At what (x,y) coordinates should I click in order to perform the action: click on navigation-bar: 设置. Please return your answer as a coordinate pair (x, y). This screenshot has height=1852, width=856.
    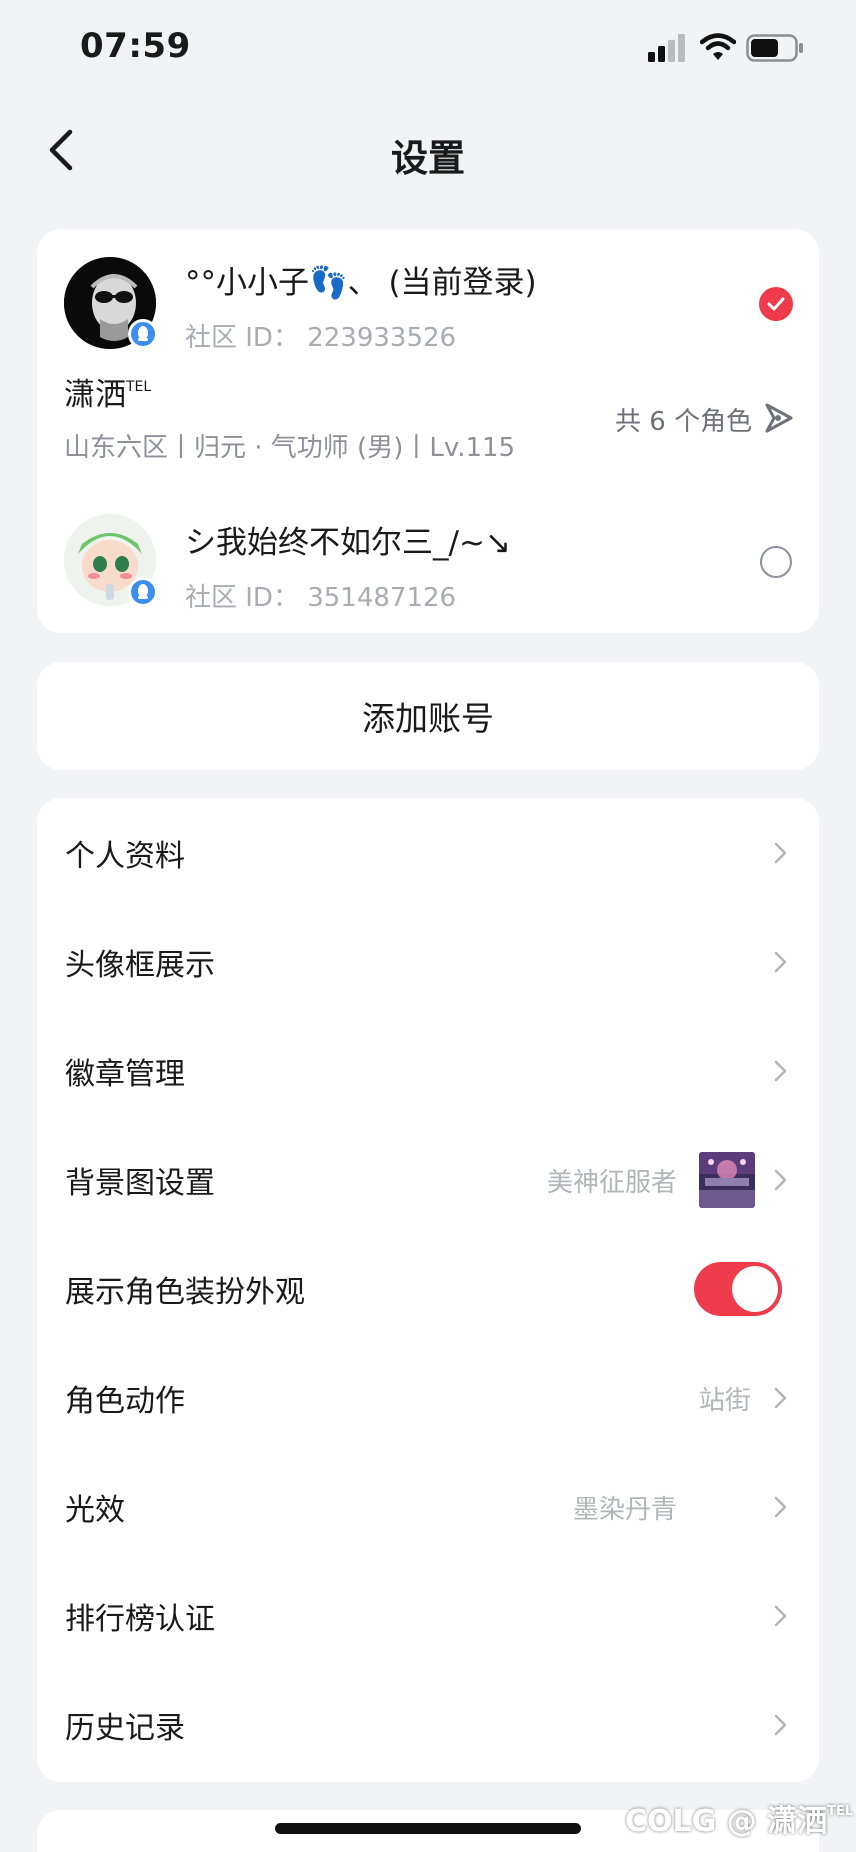
    Looking at the image, I should click on (428, 150).